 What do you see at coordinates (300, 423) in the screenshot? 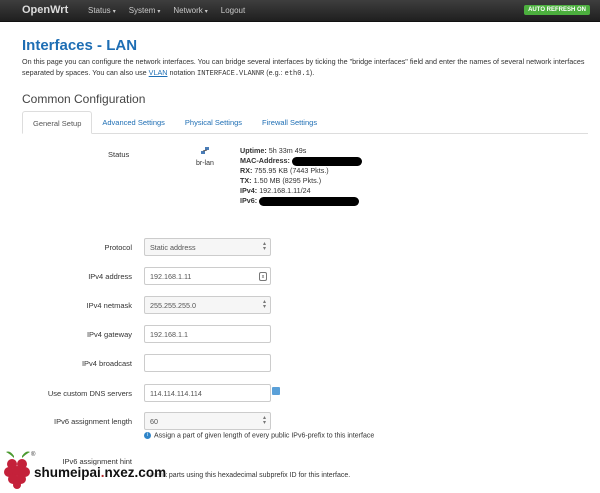
I see `ipv6-length-row: IPv6 assignment length 60 ▴ ▾` at bounding box center [300, 423].